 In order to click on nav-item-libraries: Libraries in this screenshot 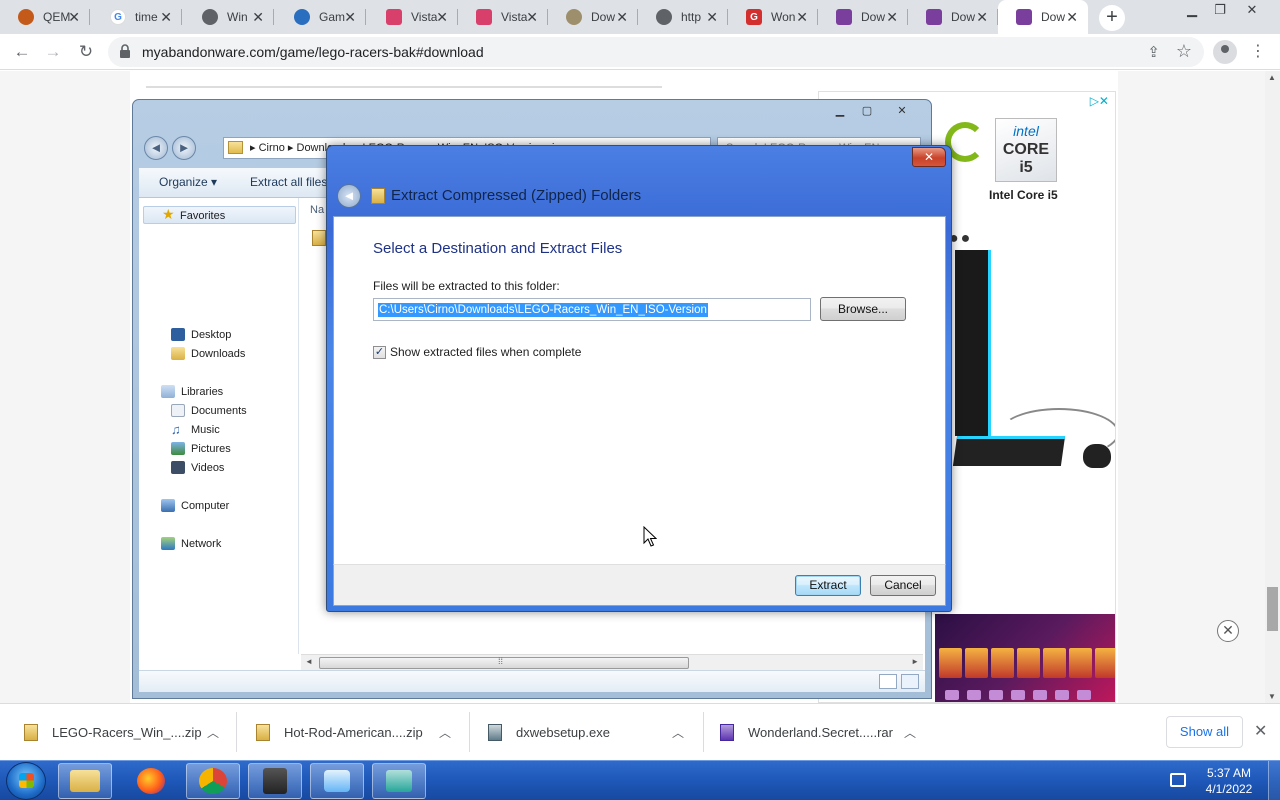, I will do `click(192, 392)`.